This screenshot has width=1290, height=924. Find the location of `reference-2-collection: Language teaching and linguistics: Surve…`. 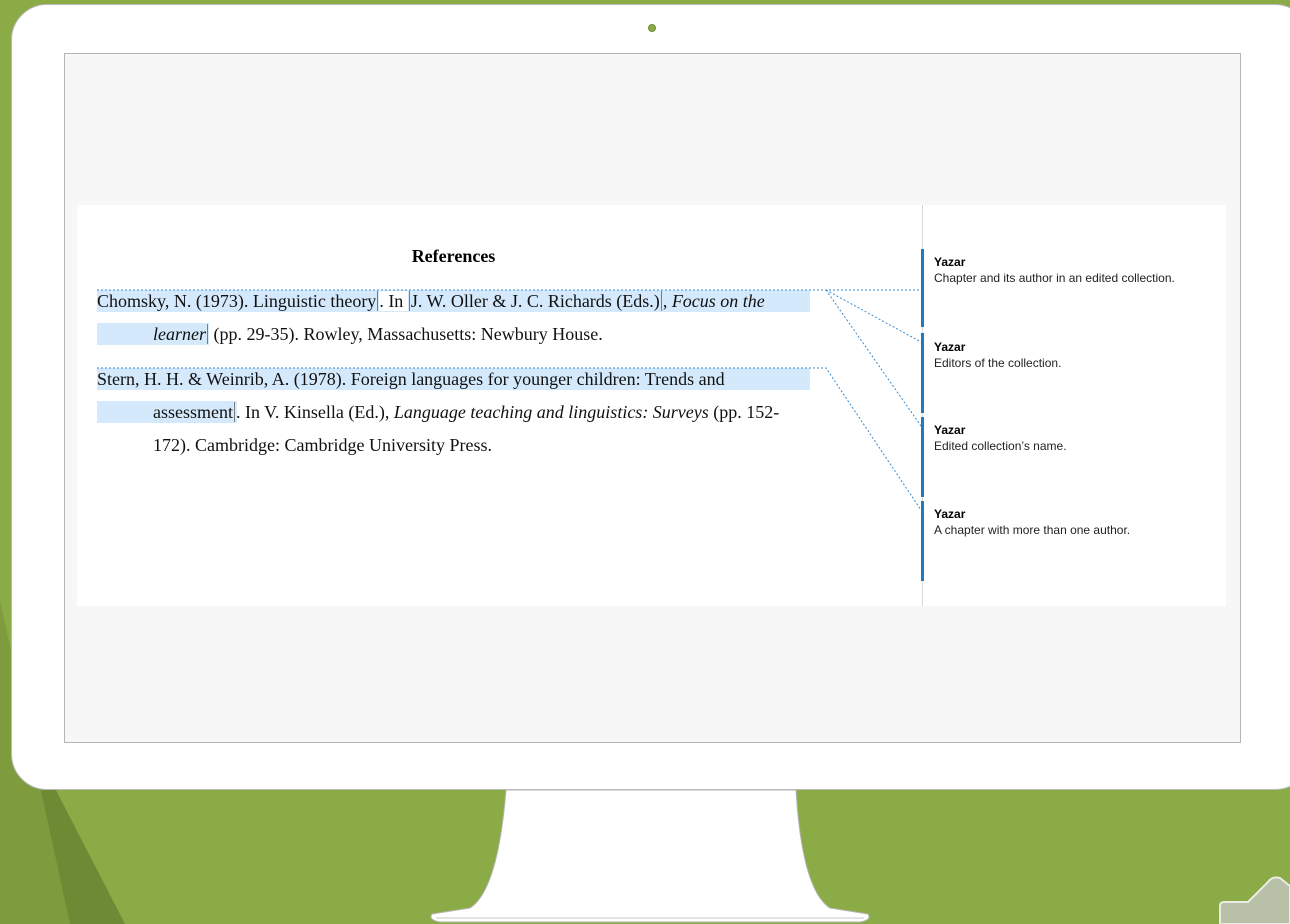

reference-2-collection: Language teaching and linguistics: Surve… is located at coordinates (551, 412).